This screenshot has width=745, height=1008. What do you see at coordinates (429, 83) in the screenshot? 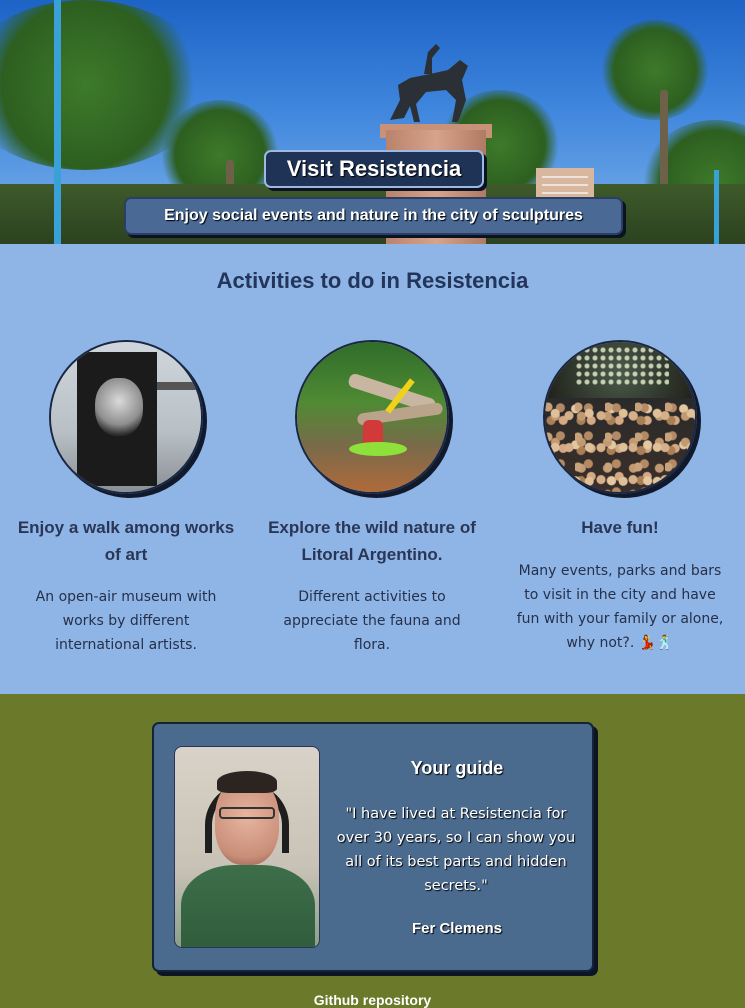
I see `equestrian-statue-icon` at bounding box center [429, 83].